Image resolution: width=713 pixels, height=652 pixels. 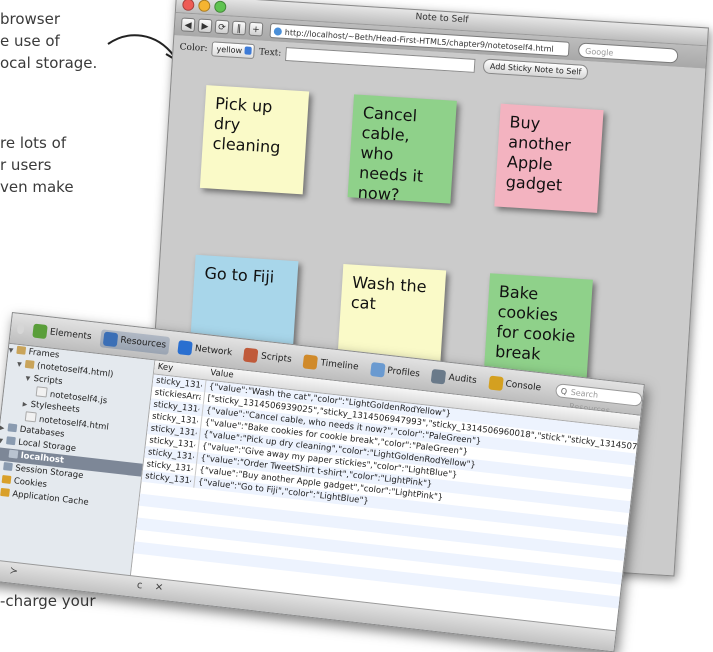 What do you see at coordinates (40, 331) in the screenshot?
I see `elements-icon` at bounding box center [40, 331].